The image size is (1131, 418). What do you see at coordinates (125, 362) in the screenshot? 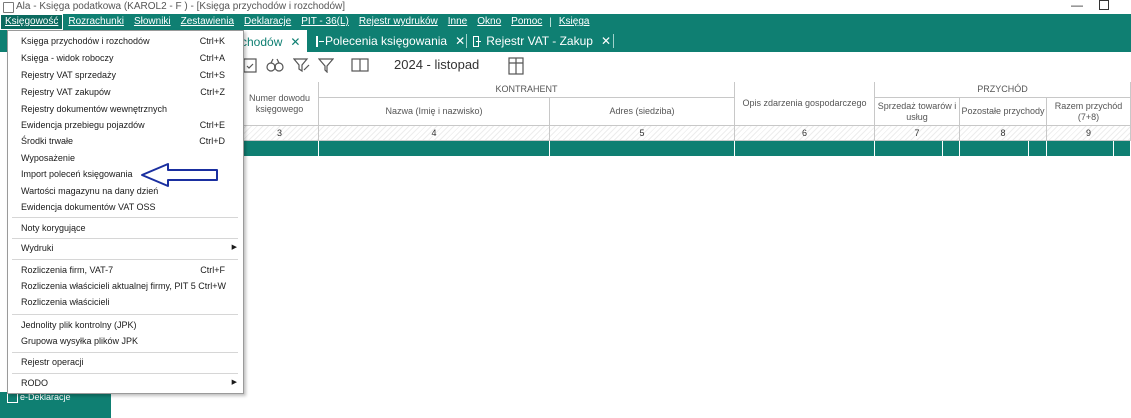
I see `menu-item-rejestr-operacji: Rejestr operacji` at bounding box center [125, 362].